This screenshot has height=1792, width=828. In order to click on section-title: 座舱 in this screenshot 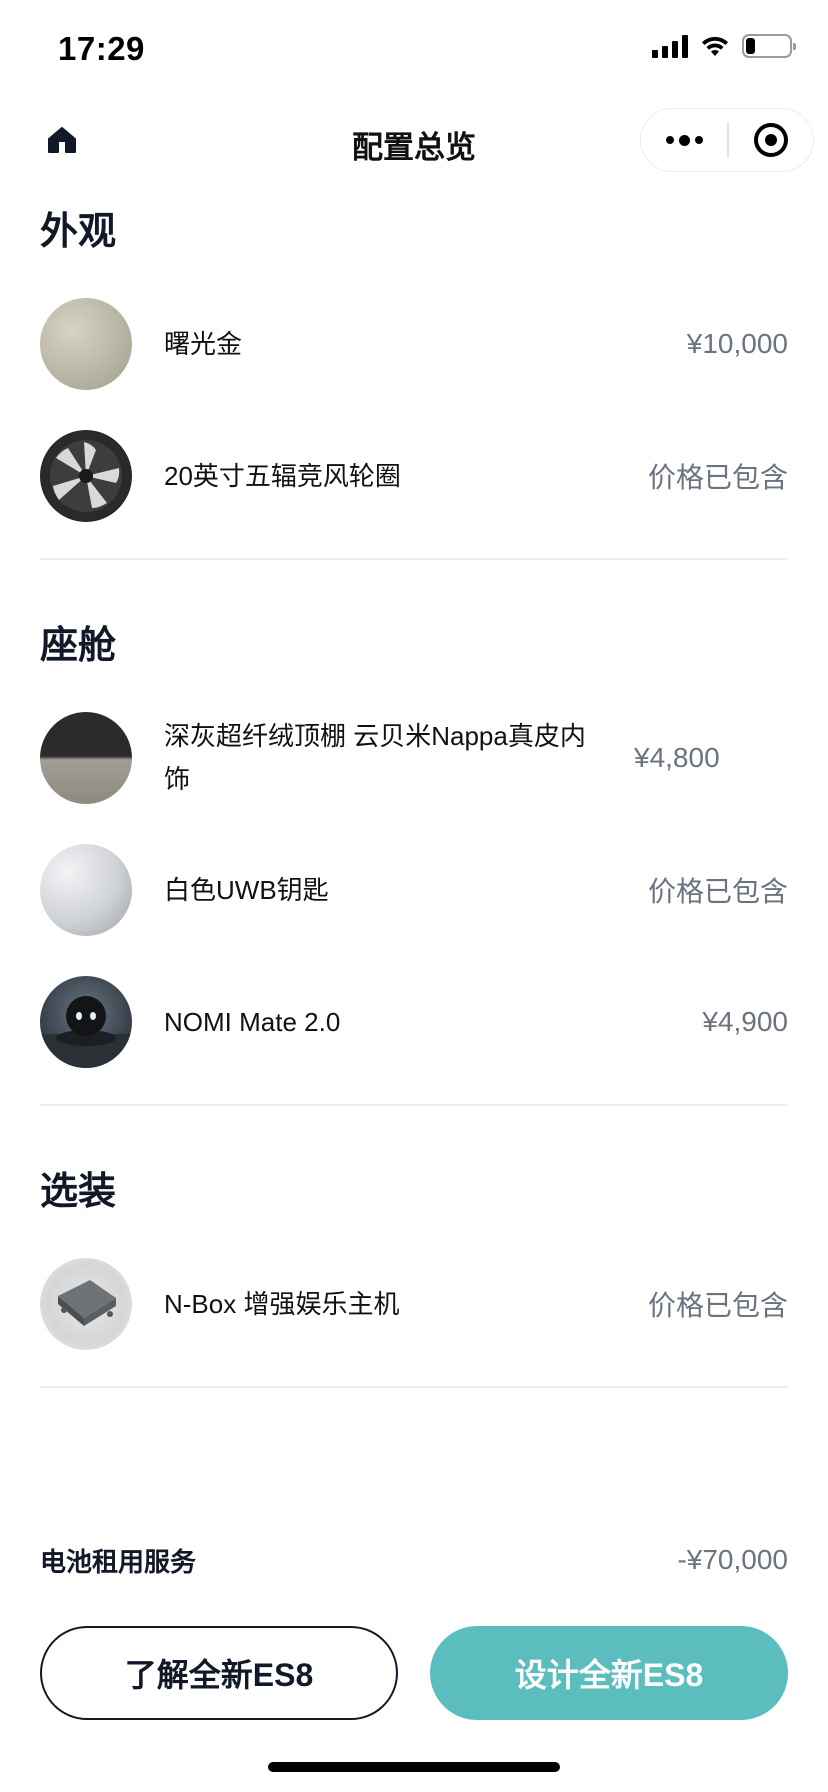, I will do `click(78, 646)`.